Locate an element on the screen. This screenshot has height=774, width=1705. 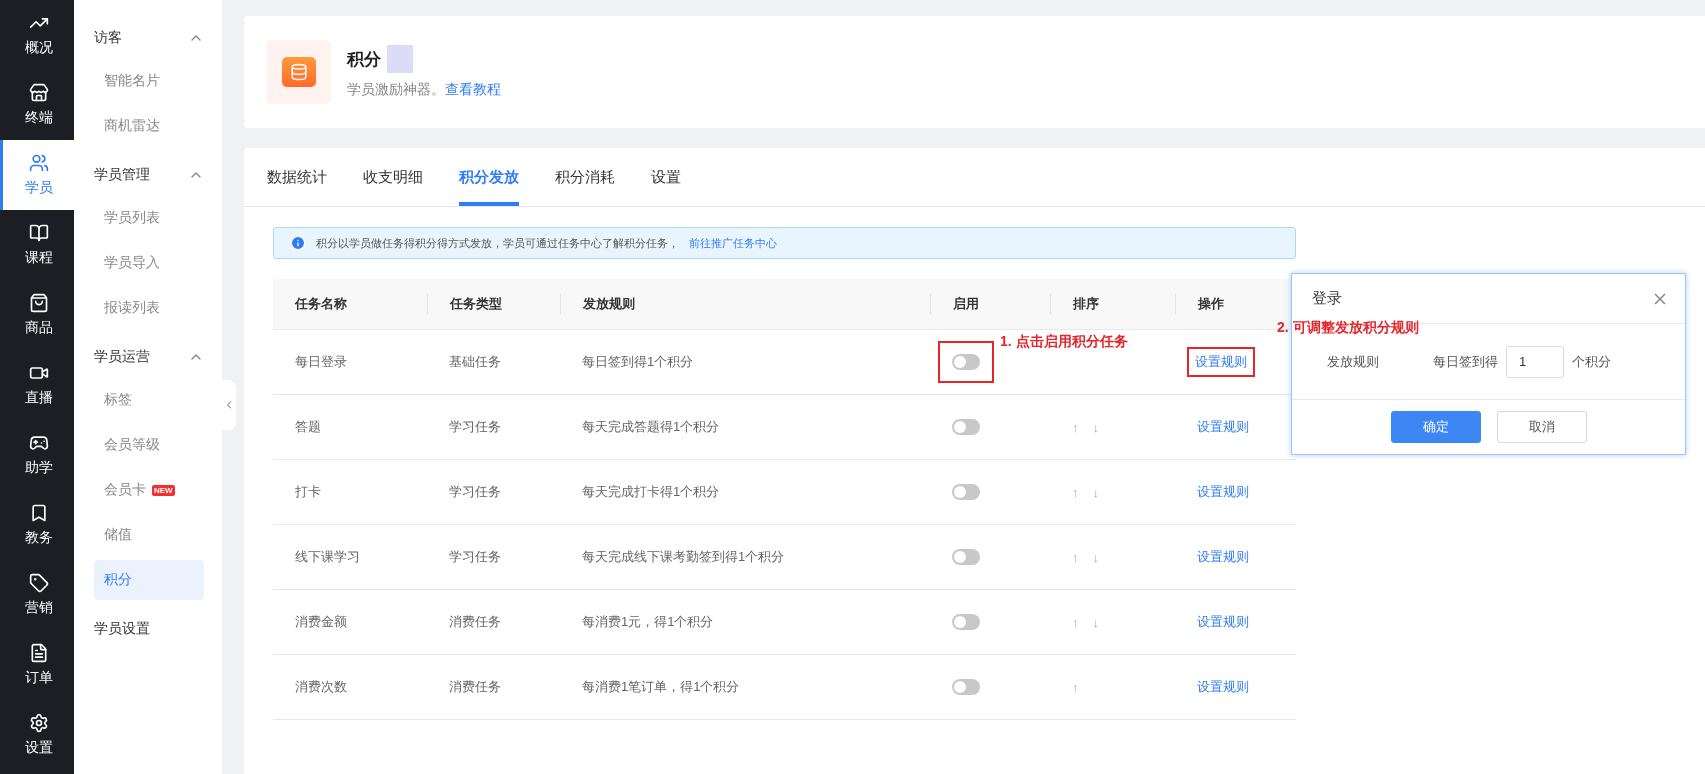
collapse-handle is located at coordinates (229, 405).